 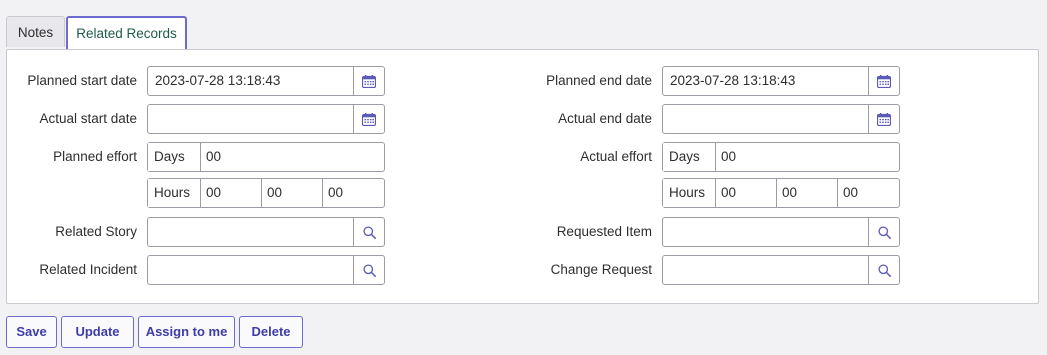 I want to click on planned-start-date-input, so click(x=250, y=81).